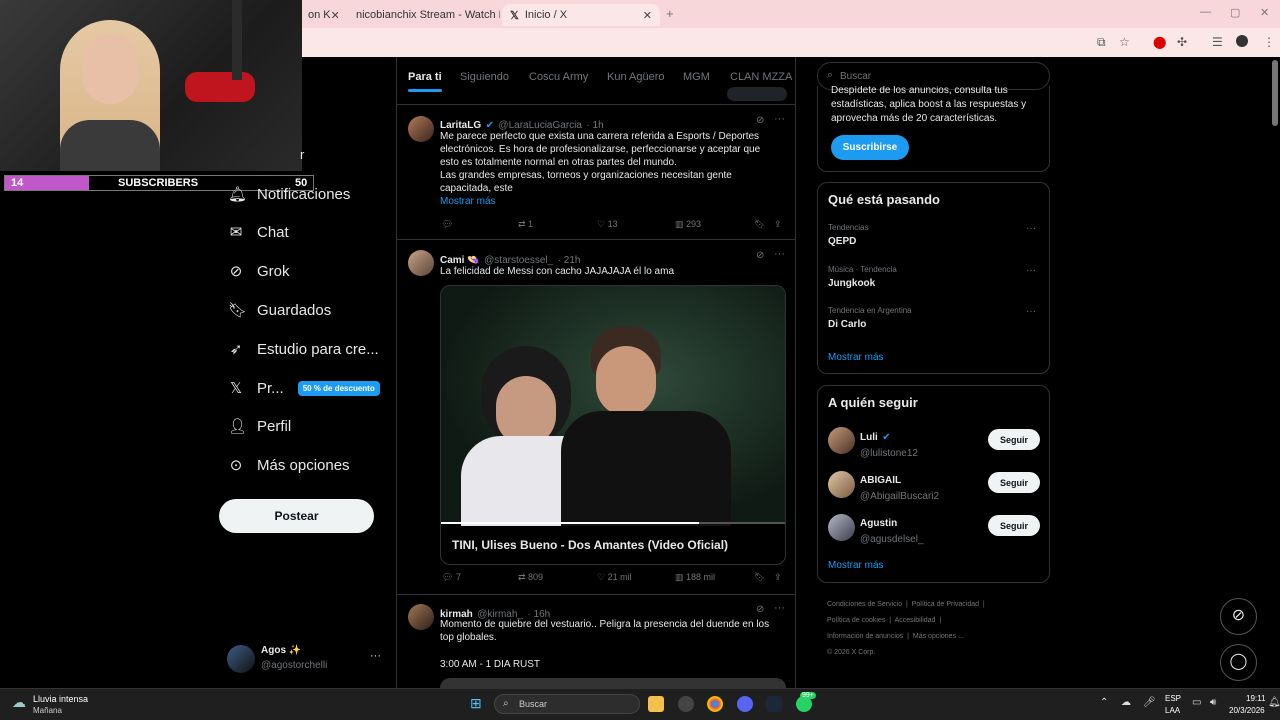 This screenshot has height=720, width=1280. Describe the element at coordinates (757, 94) in the screenshot. I see `show-posts-pill` at that location.